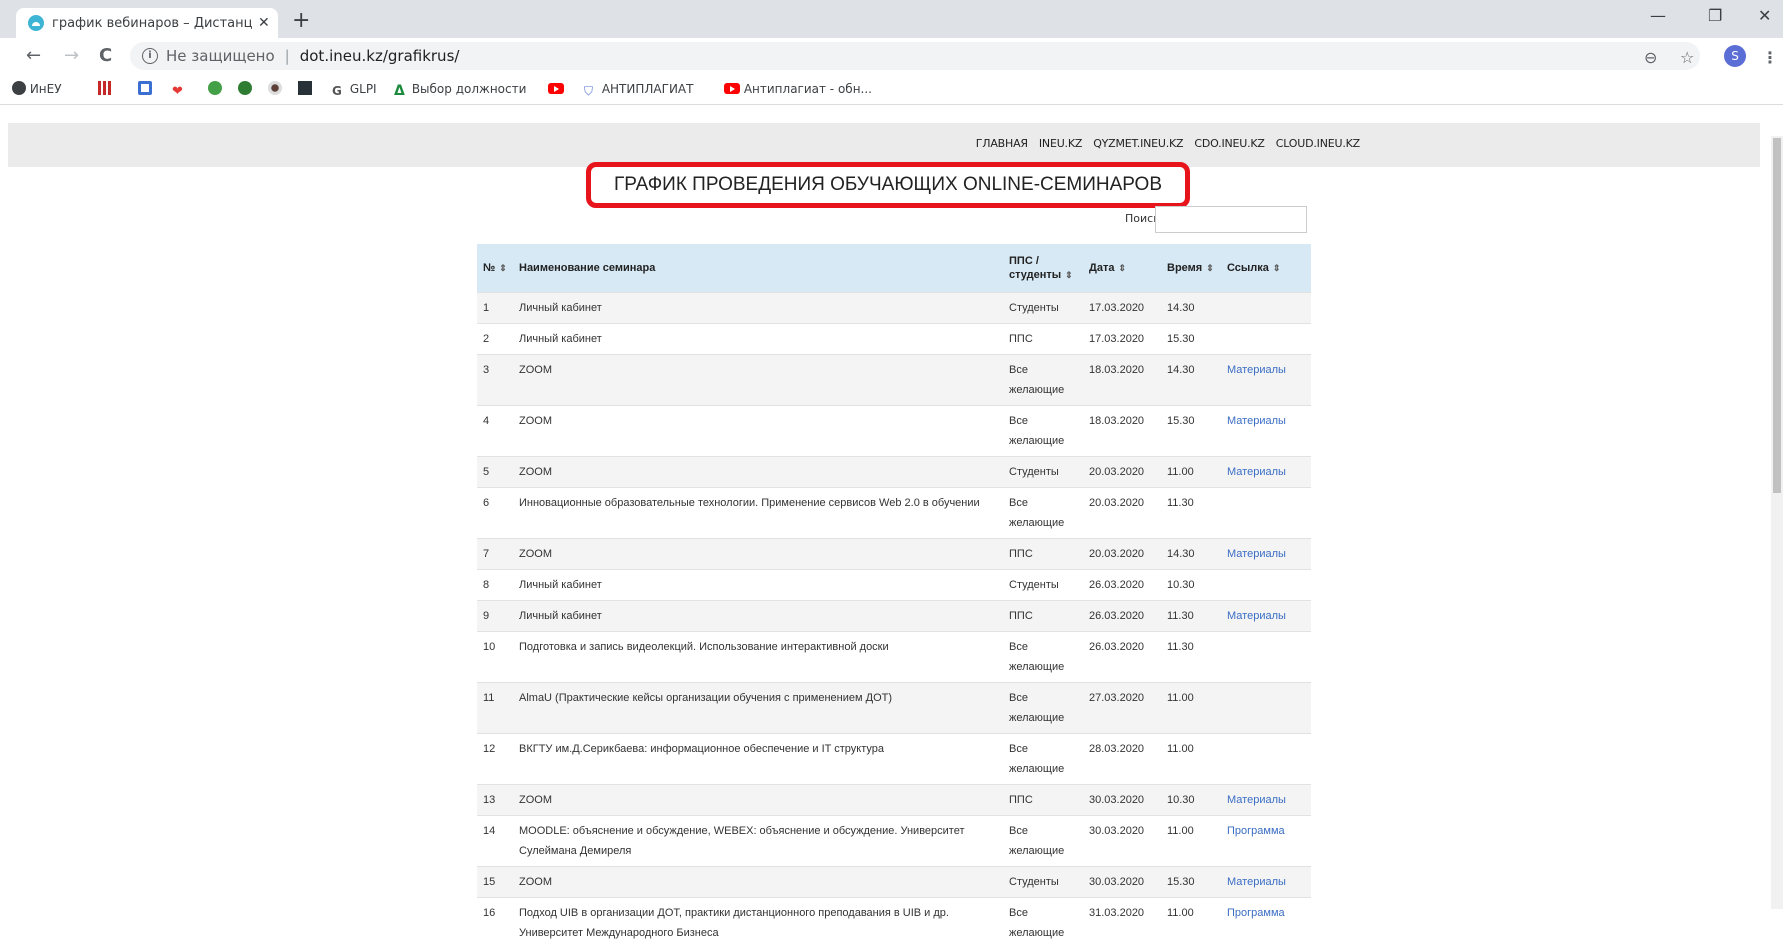 This screenshot has height=948, width=1783. Describe the element at coordinates (147, 23) in the screenshot. I see `browser-tab: график вебинаров – Дистанцио ✕` at that location.